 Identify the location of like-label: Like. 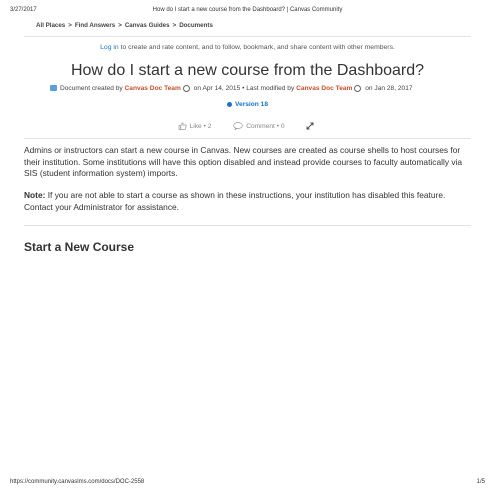
(195, 126).